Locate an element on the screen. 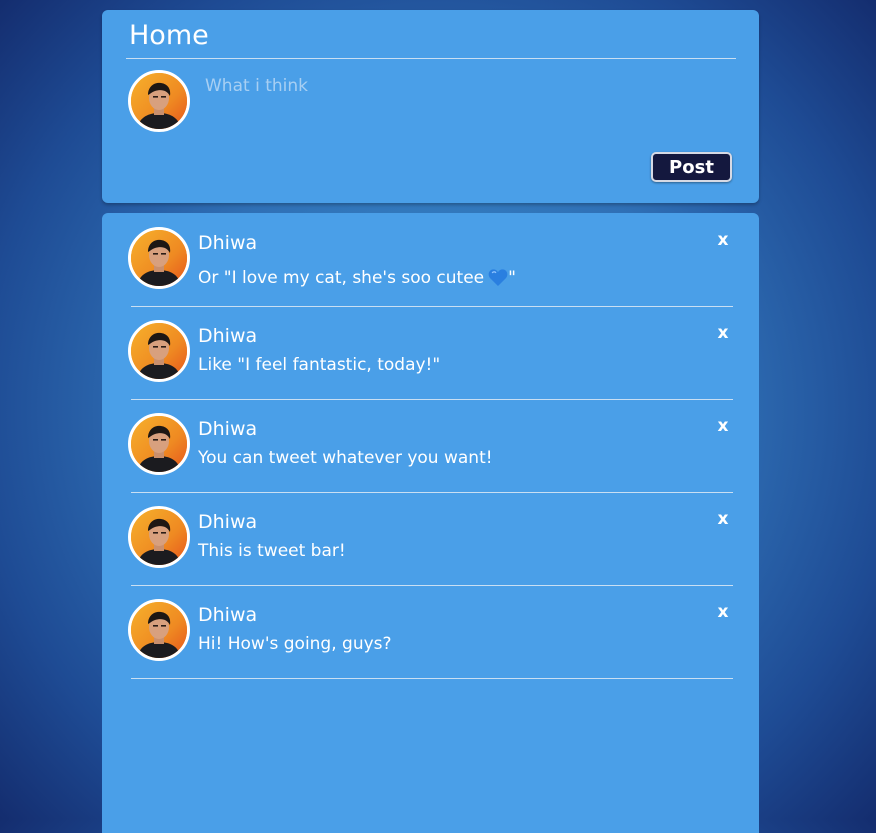 The image size is (876, 833). tweet-text: Hi! How's going, guys? is located at coordinates (295, 644).